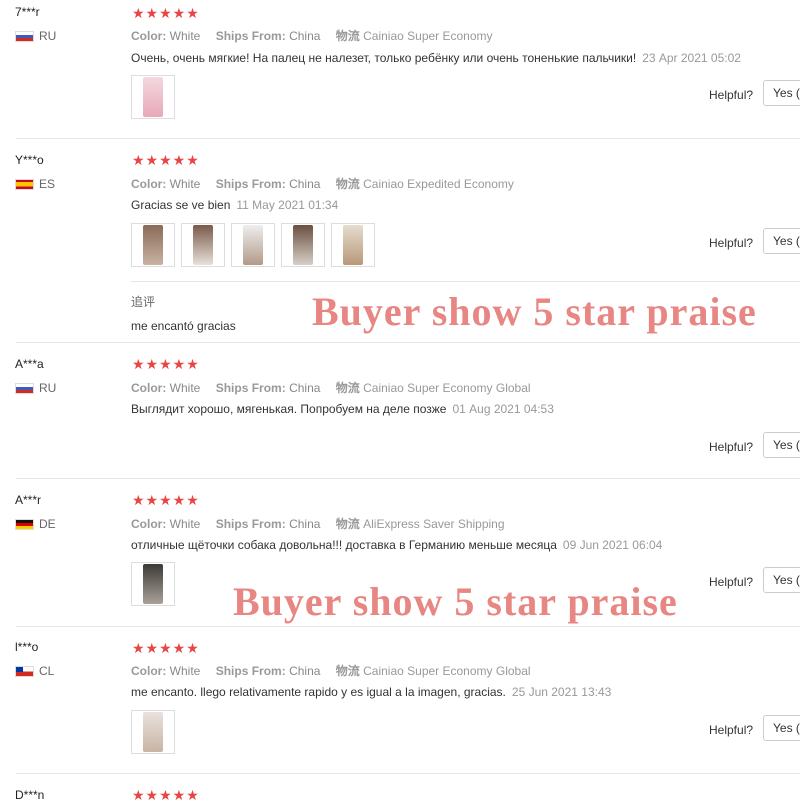 This screenshot has width=800, height=804. What do you see at coordinates (35, 184) in the screenshot?
I see `reviewer-country: ES` at bounding box center [35, 184].